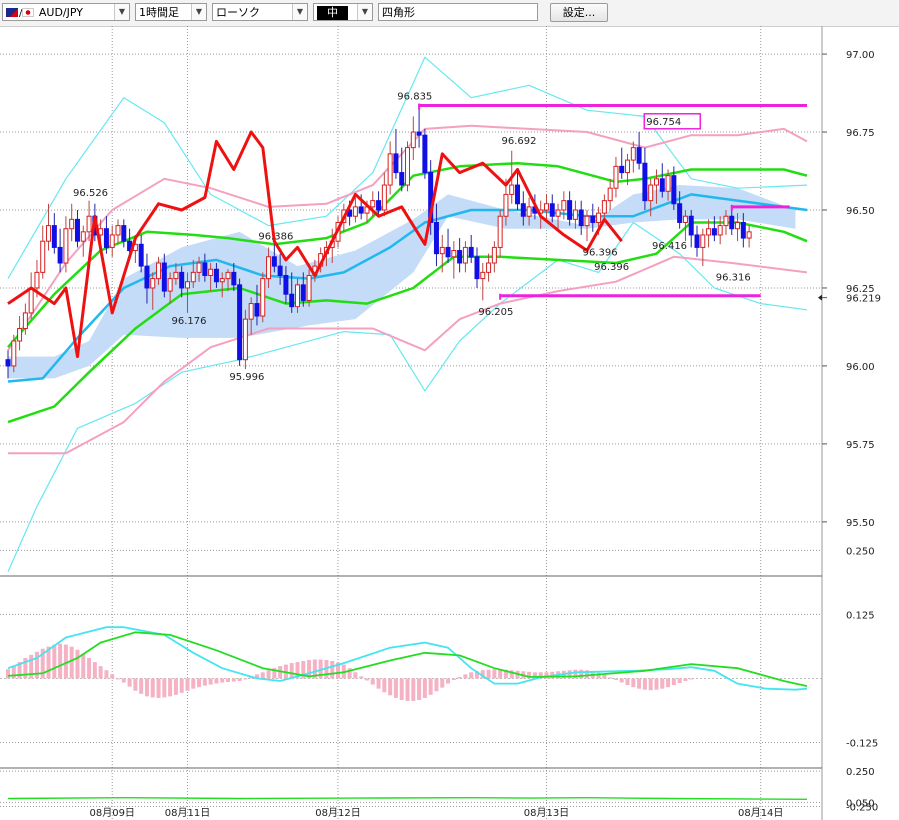  What do you see at coordinates (337, 813) in the screenshot?
I see `x-tick-label: 08月12日` at bounding box center [337, 813].